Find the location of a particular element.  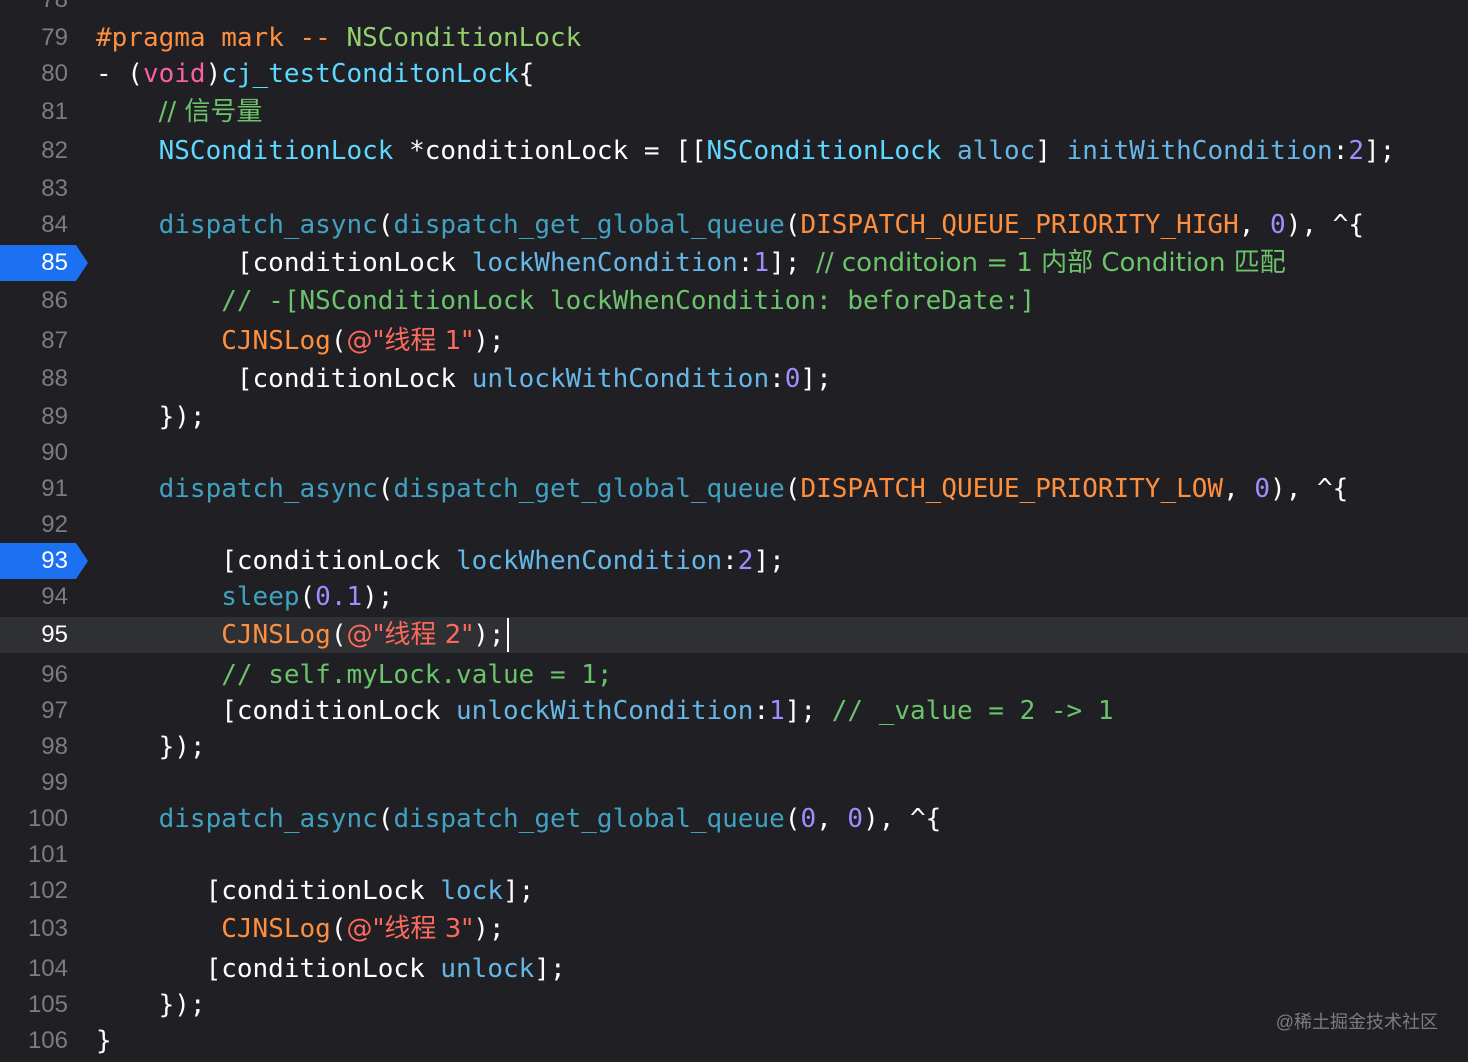

code-line: 104 [conditionLock unlock]; is located at coordinates (734, 969).